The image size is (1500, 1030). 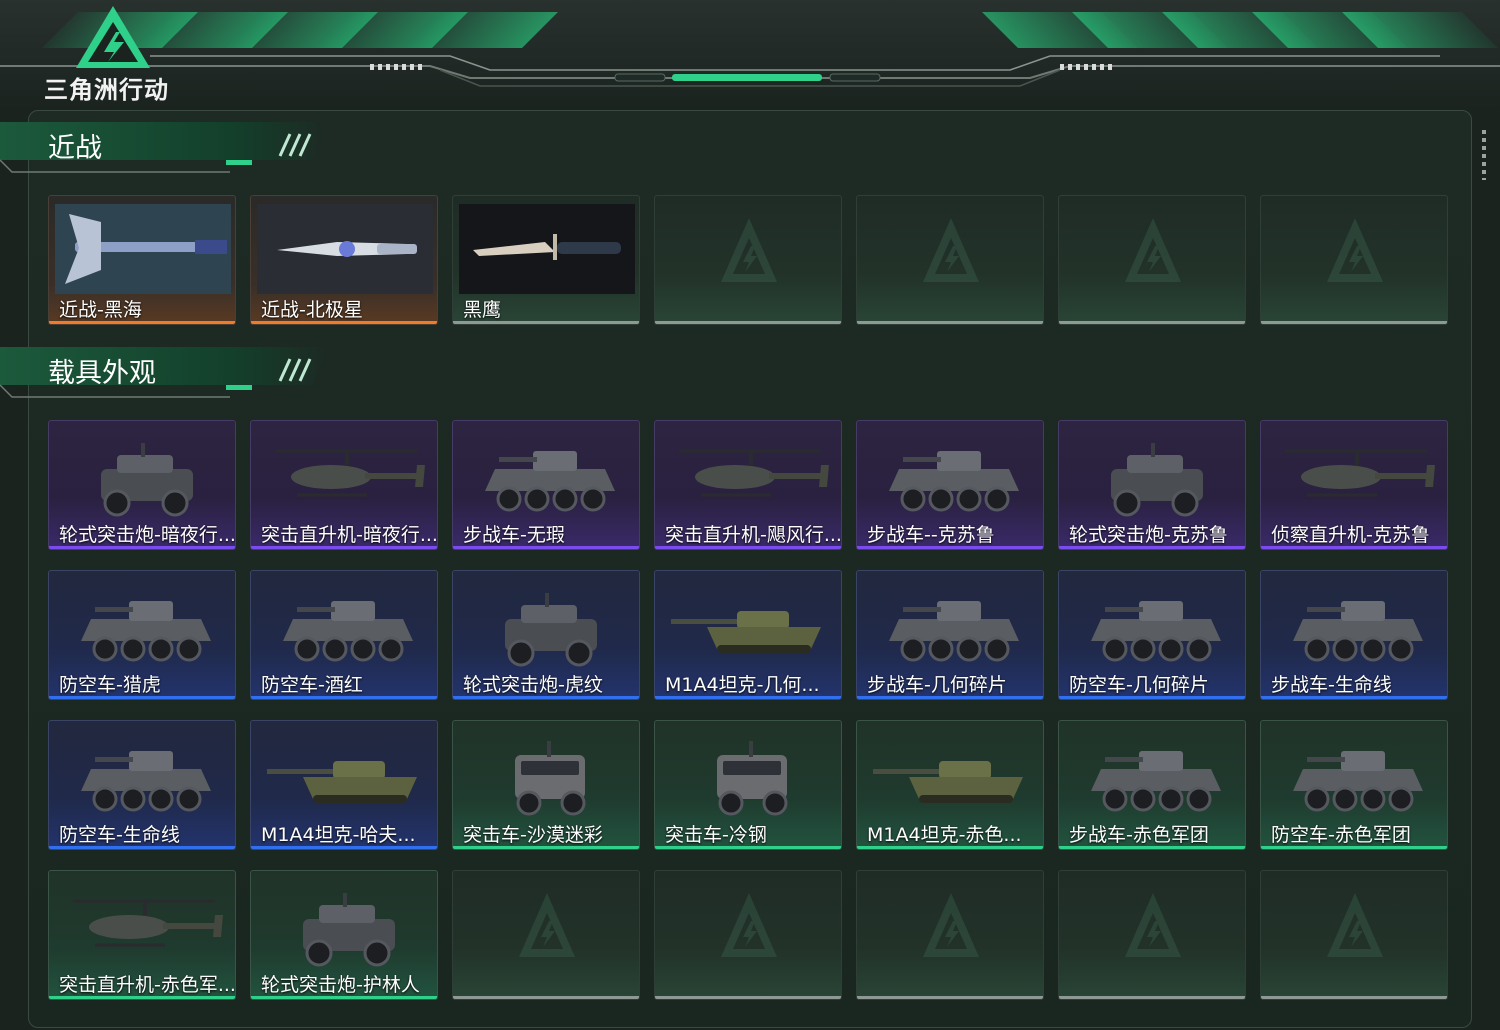 What do you see at coordinates (750, 71) in the screenshot?
I see `header-frame` at bounding box center [750, 71].